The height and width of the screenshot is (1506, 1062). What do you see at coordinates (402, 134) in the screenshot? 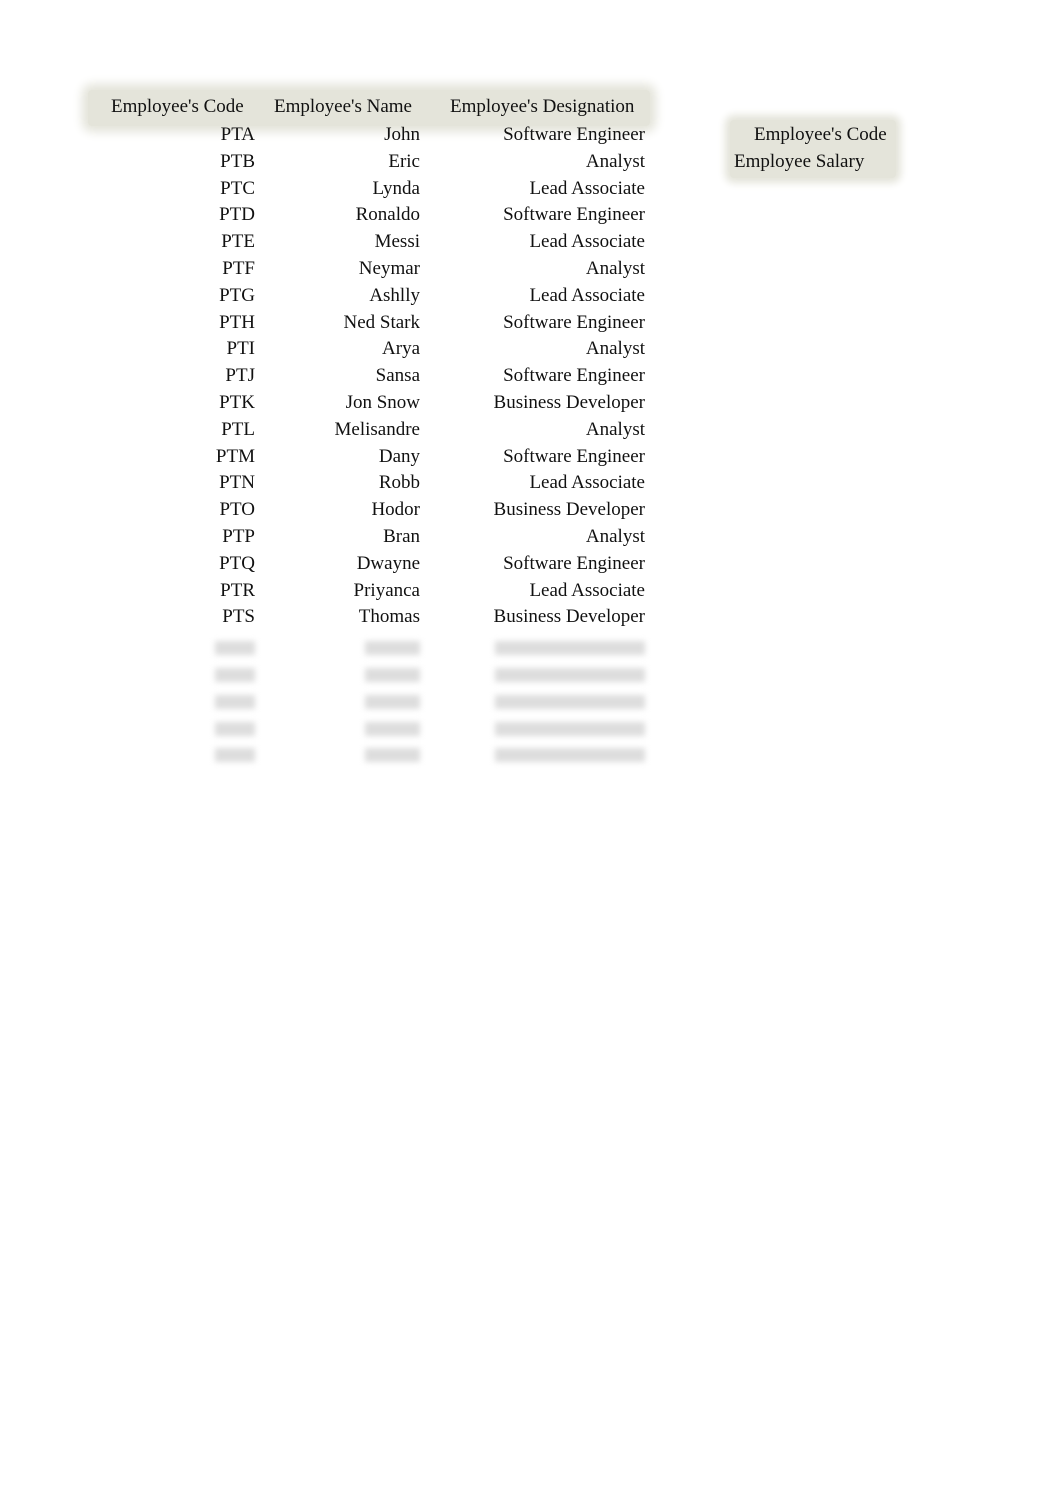
I see `cell-name: John` at bounding box center [402, 134].